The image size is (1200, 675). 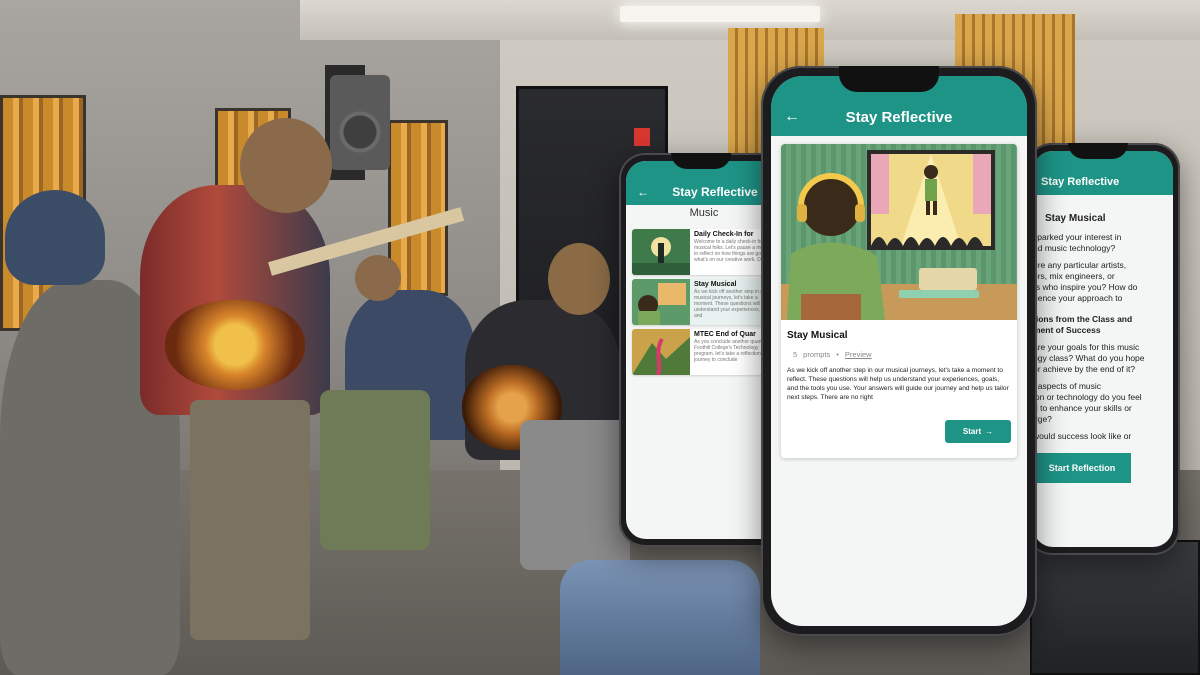 What do you see at coordinates (832, 354) in the screenshot?
I see `card-meta: 5 prompts • Preview` at bounding box center [832, 354].